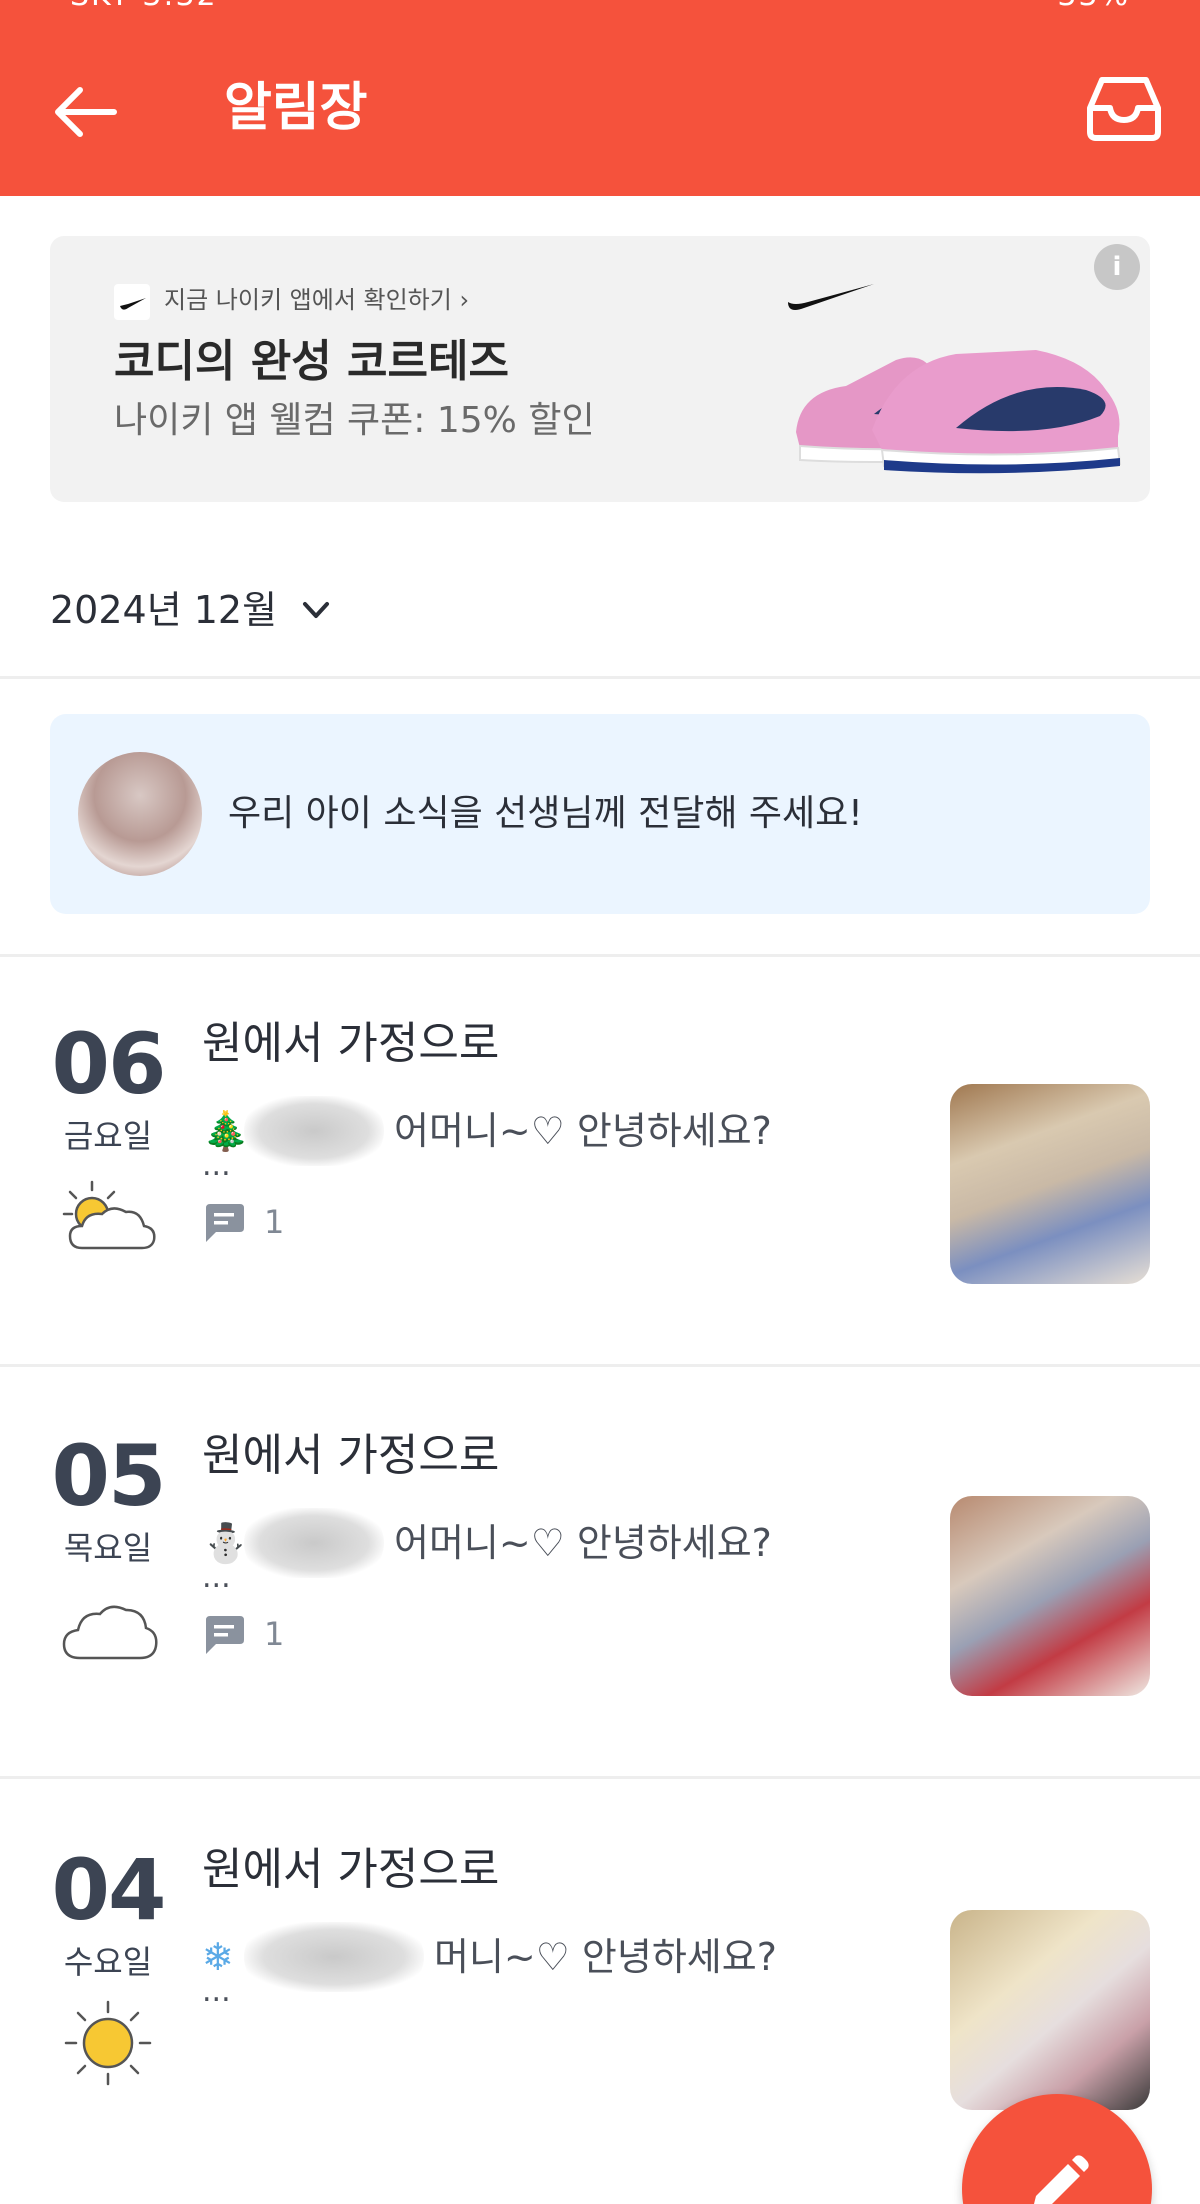 The width and height of the screenshot is (1200, 2204). I want to click on sneaker-image, so click(959, 412).